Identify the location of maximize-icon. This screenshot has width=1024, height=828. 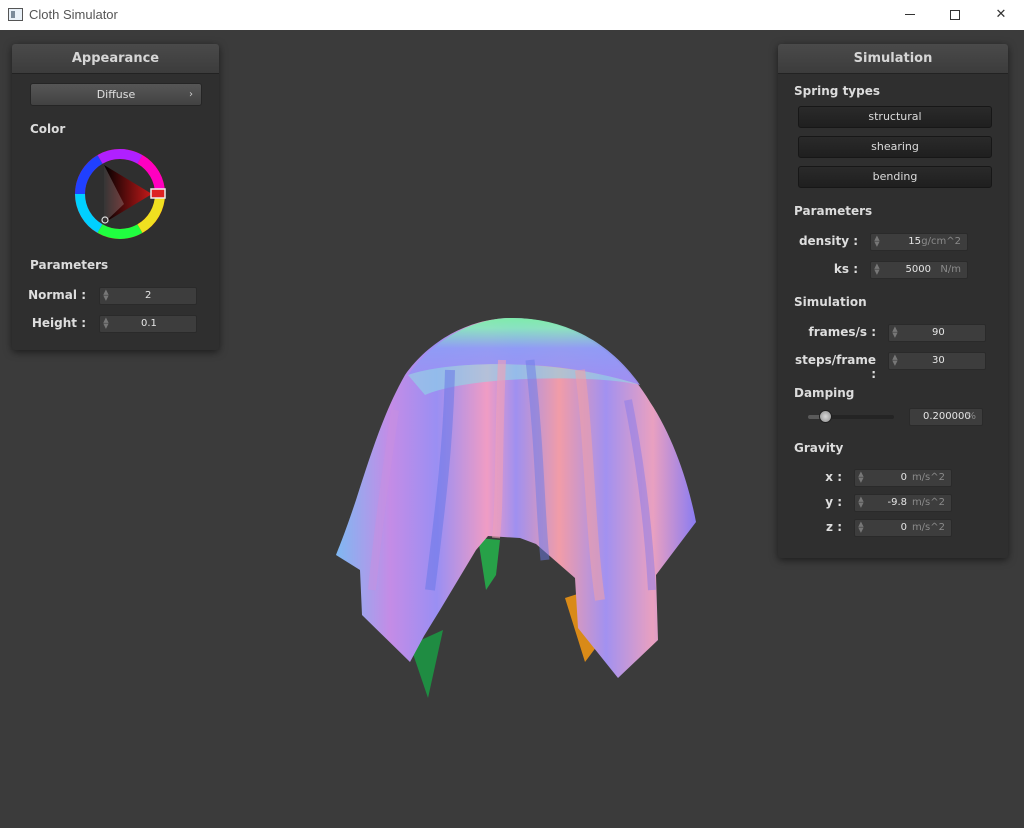
(955, 14).